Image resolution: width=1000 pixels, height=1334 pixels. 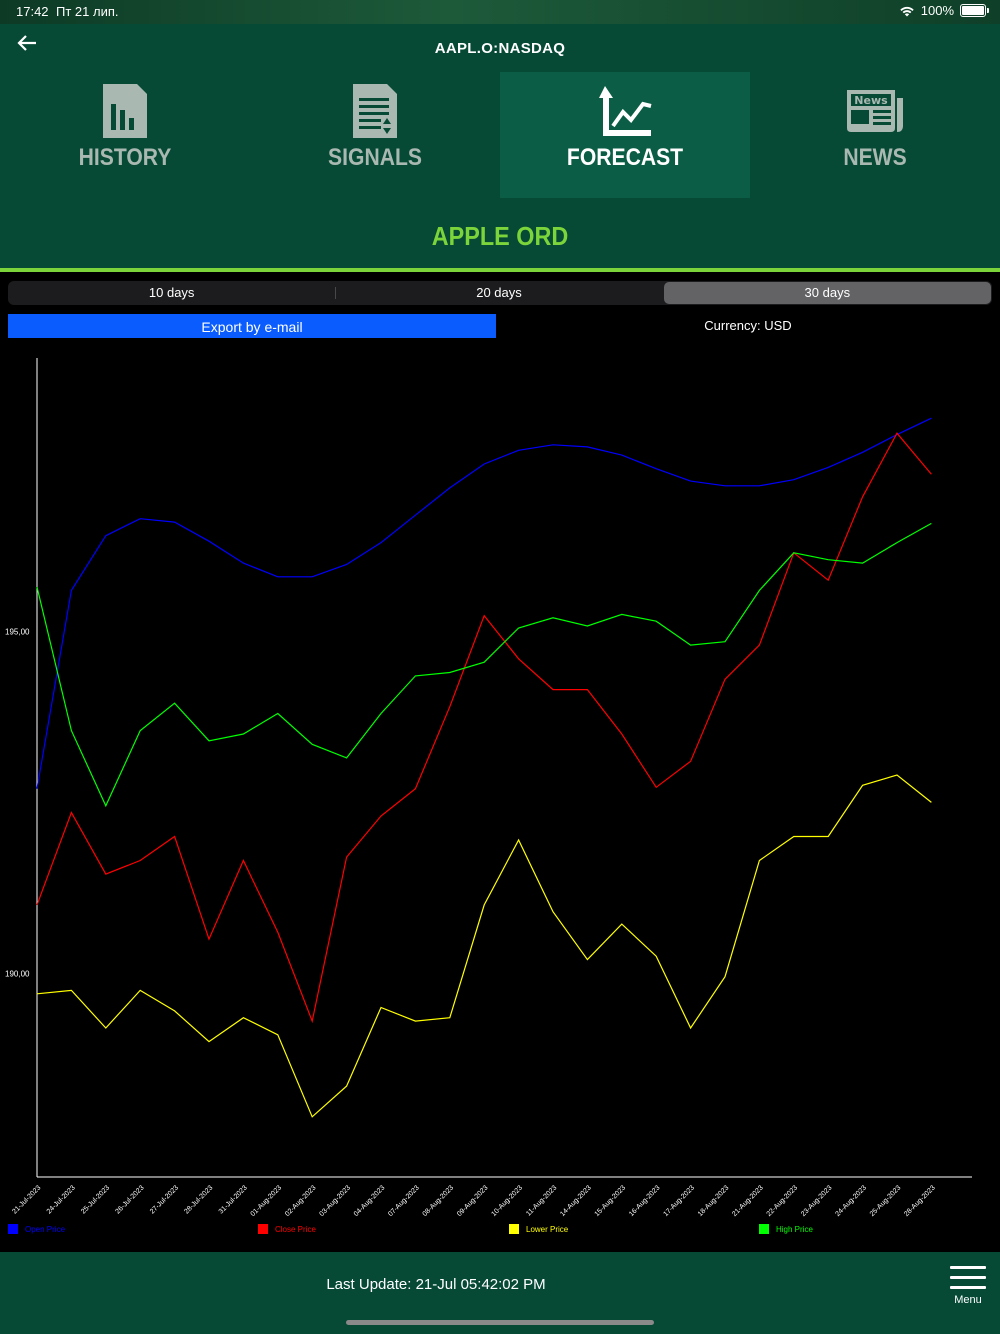 I want to click on tab-news-label: NEWS, so click(x=875, y=157).